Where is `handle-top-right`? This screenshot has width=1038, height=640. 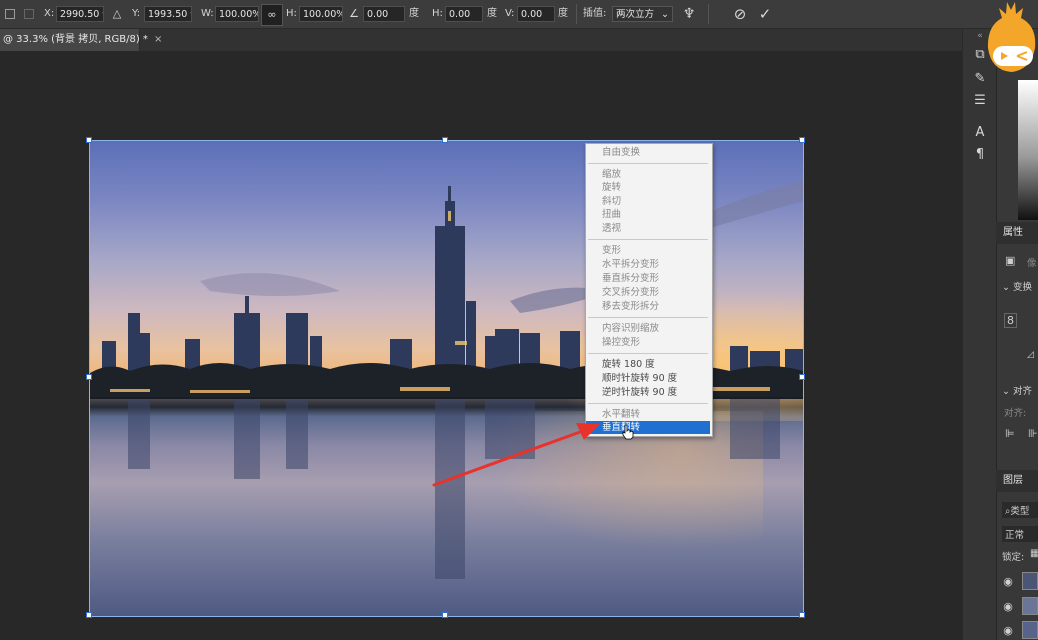 handle-top-right is located at coordinates (802, 140).